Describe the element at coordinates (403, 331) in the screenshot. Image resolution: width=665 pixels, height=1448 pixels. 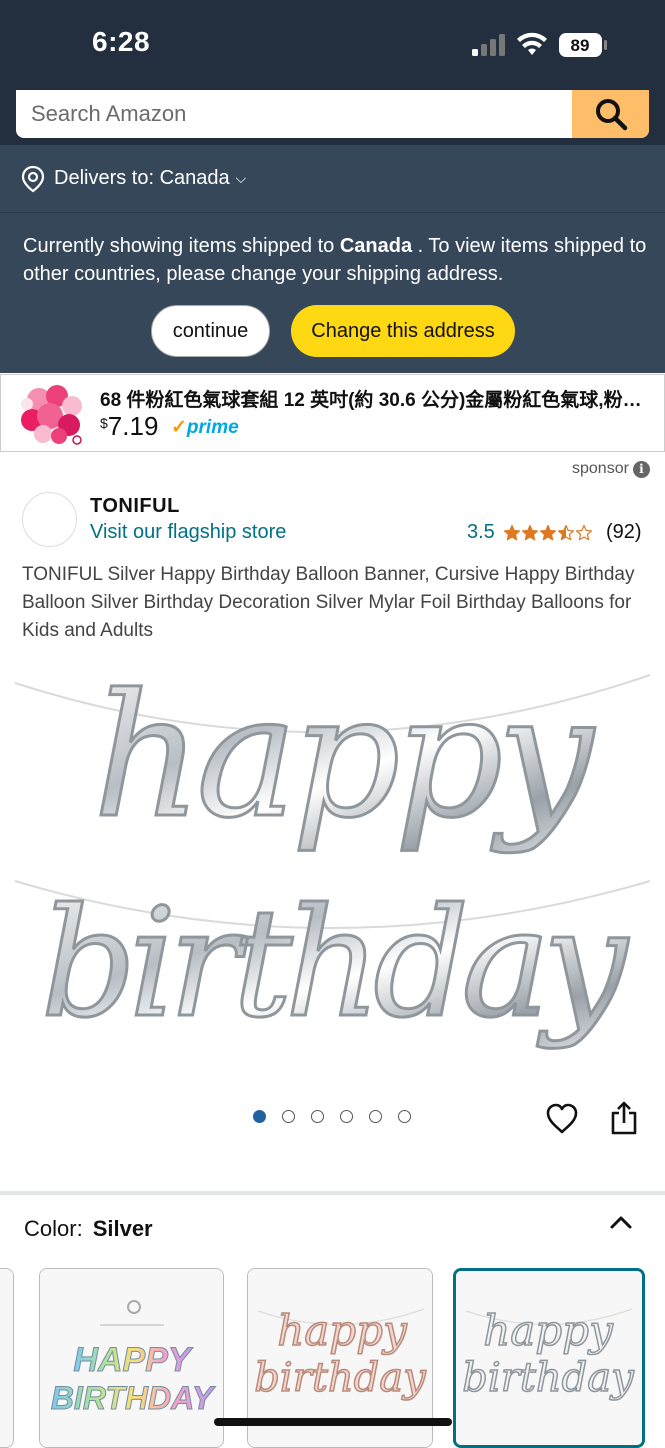
I see `change-address-button: Change this address` at that location.